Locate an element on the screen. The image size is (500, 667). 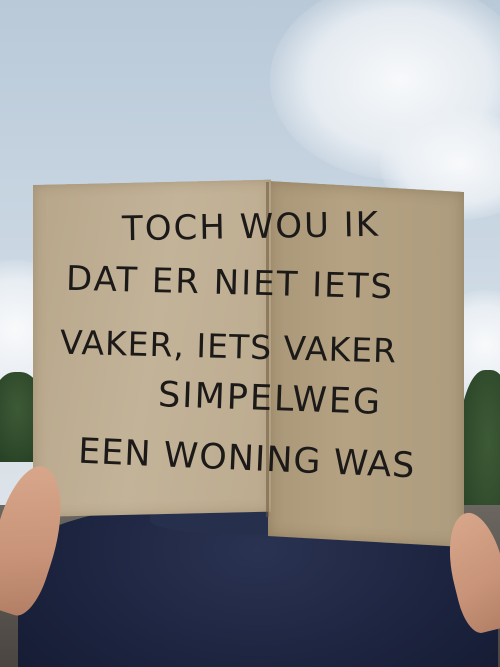
sign-text-line-1: TOCH WOU IK is located at coordinates (251, 227).